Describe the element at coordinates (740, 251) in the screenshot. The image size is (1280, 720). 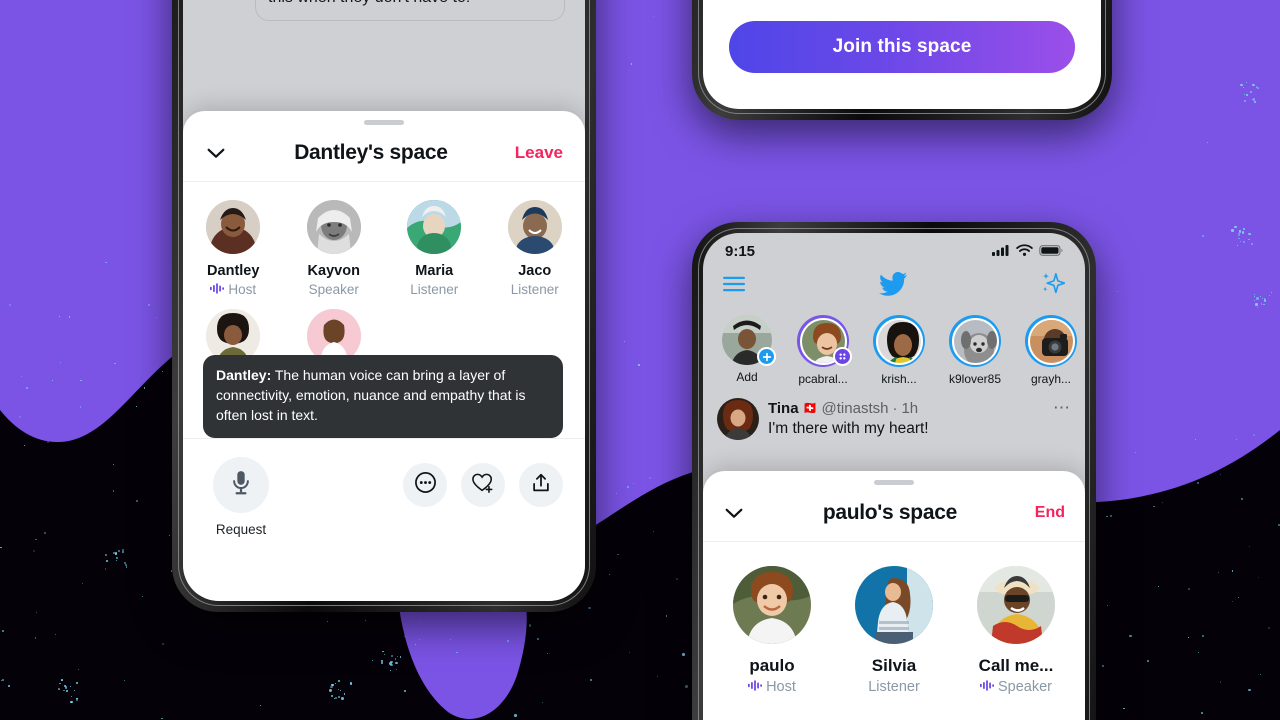
I see `status-time: 9:15` at that location.